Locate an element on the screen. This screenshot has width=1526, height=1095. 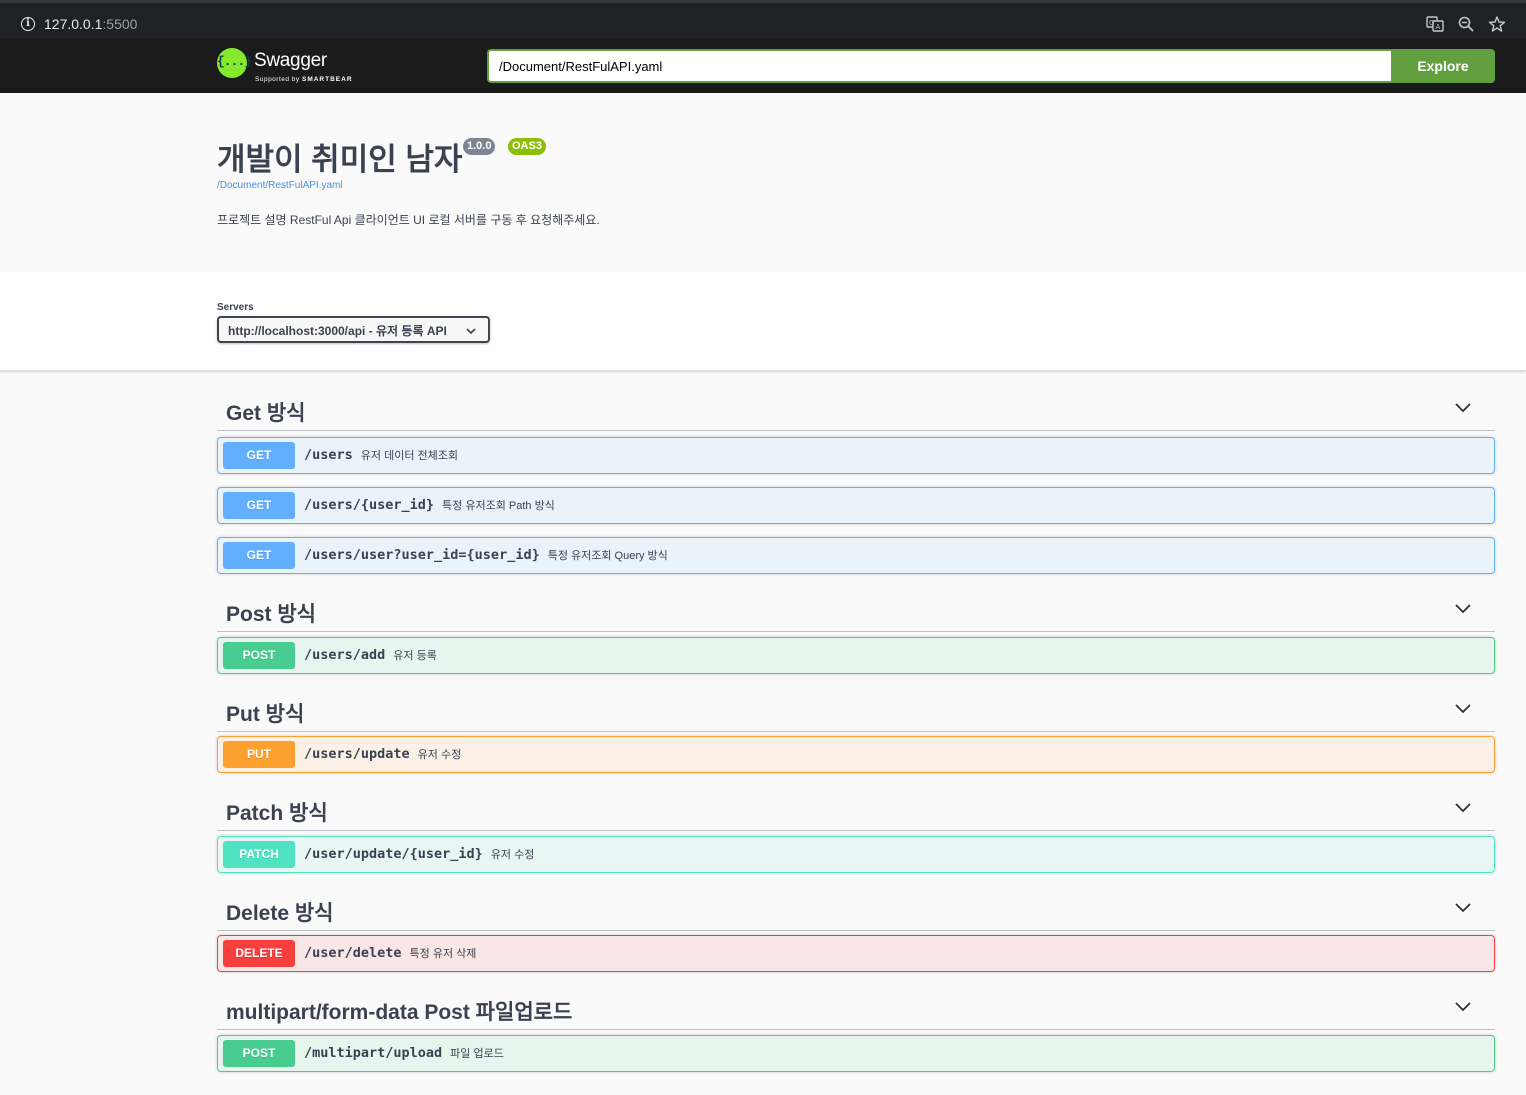
spec-url-input is located at coordinates (939, 66).